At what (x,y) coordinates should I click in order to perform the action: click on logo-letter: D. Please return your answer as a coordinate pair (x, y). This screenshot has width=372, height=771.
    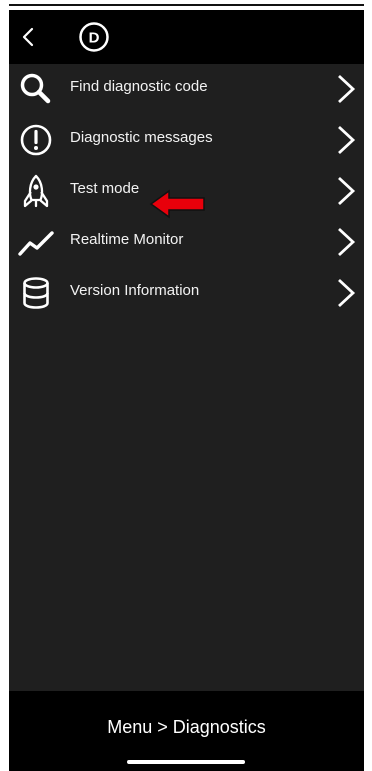
    Looking at the image, I should click on (94, 38).